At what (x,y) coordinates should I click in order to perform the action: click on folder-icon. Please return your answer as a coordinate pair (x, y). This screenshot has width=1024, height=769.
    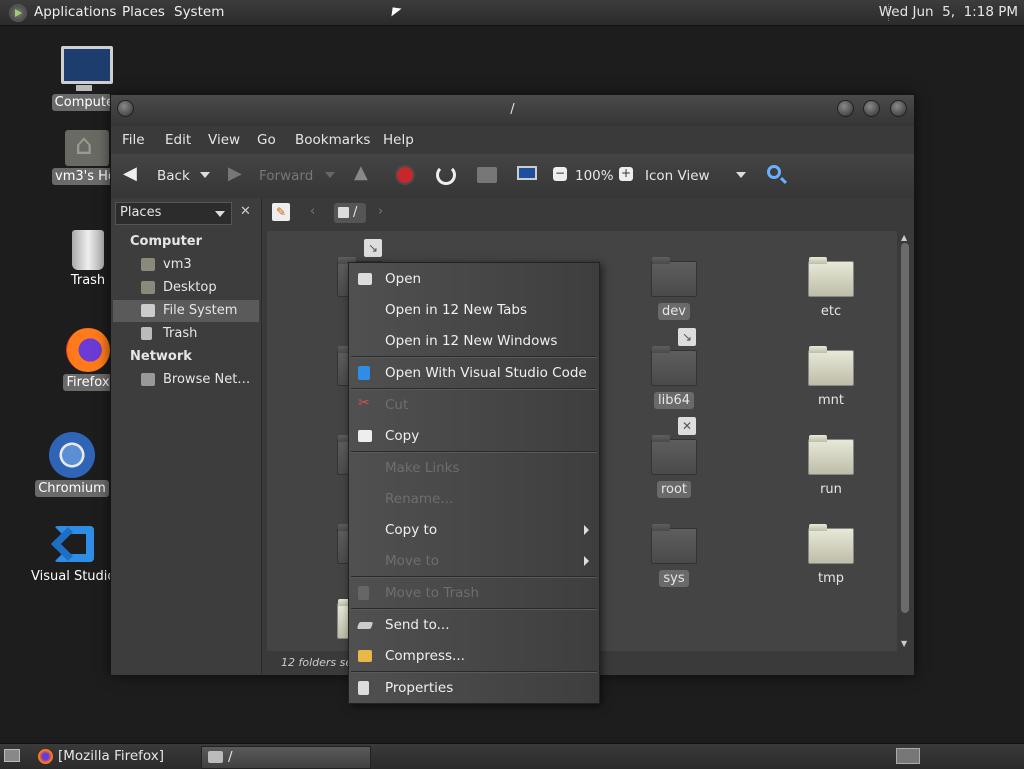
    Looking at the image, I should click on (831, 277).